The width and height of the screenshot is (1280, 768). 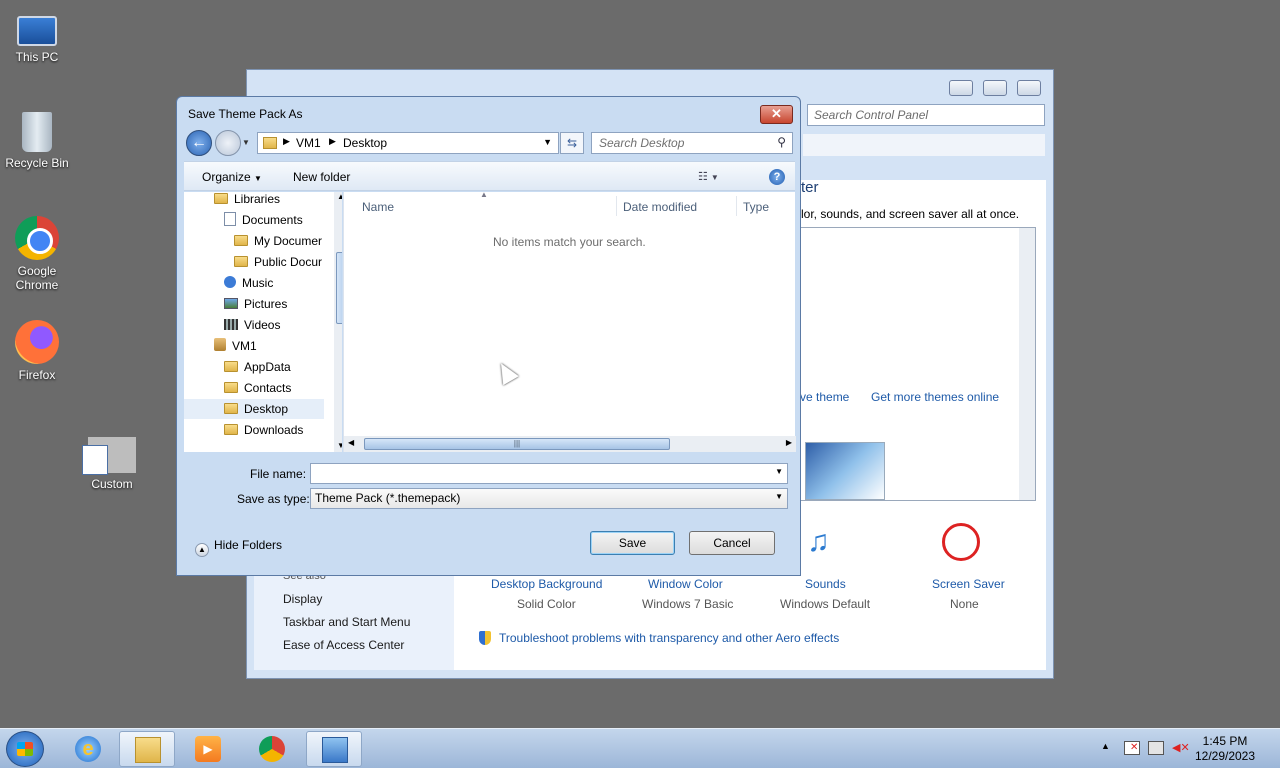 What do you see at coordinates (334, 749) in the screenshot?
I see `taskbar-control-panel` at bounding box center [334, 749].